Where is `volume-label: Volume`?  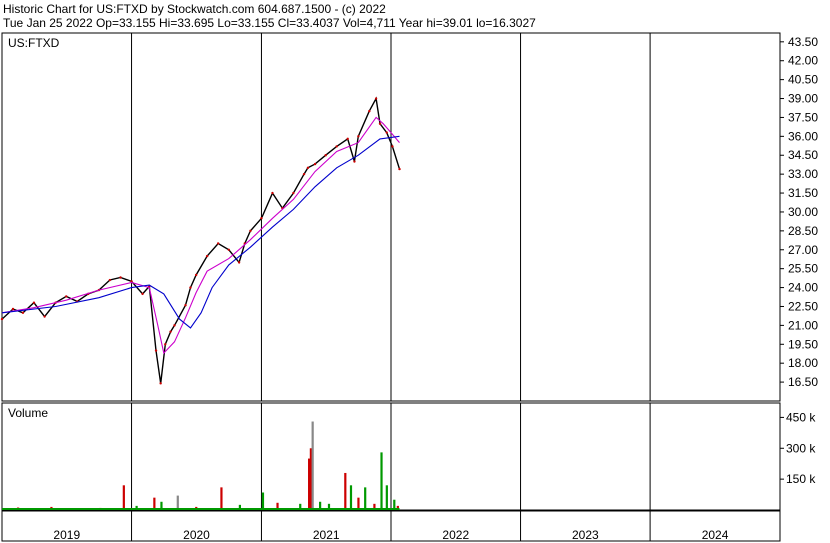
volume-label: Volume is located at coordinates (28, 413).